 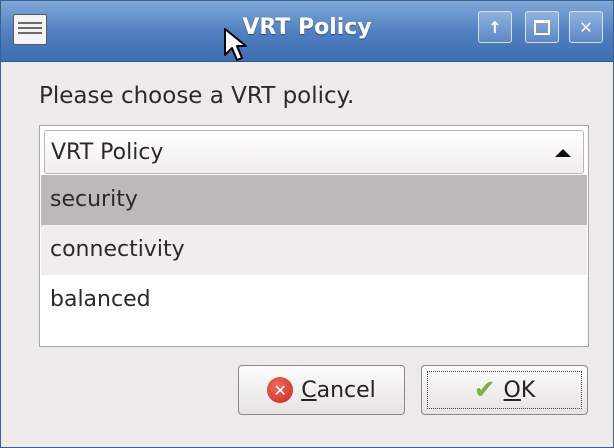 I want to click on close-icon: ✕, so click(x=586, y=27).